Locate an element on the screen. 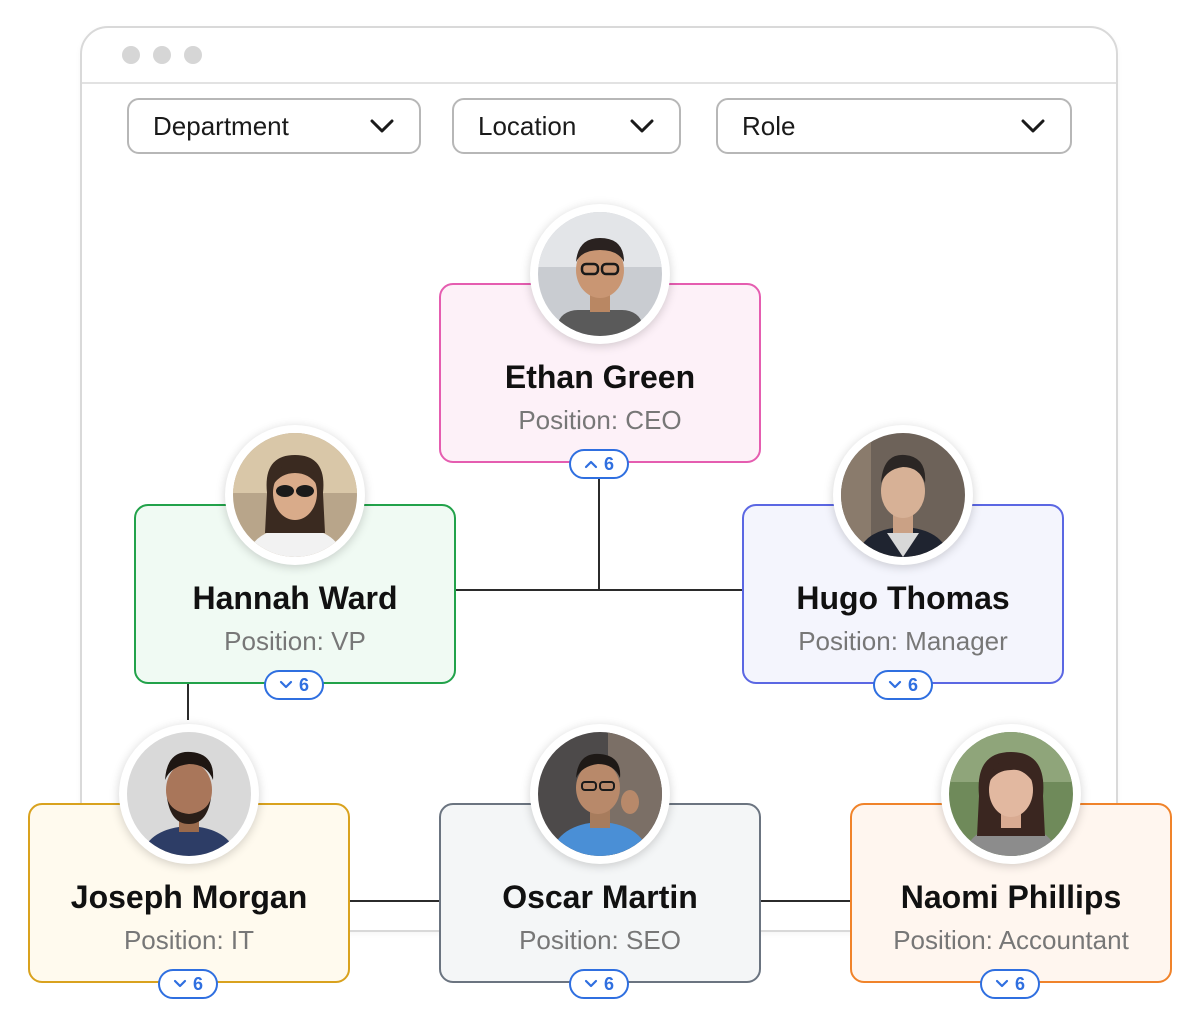 This screenshot has height=1026, width=1200. role-dropdown: Role is located at coordinates (894, 126).